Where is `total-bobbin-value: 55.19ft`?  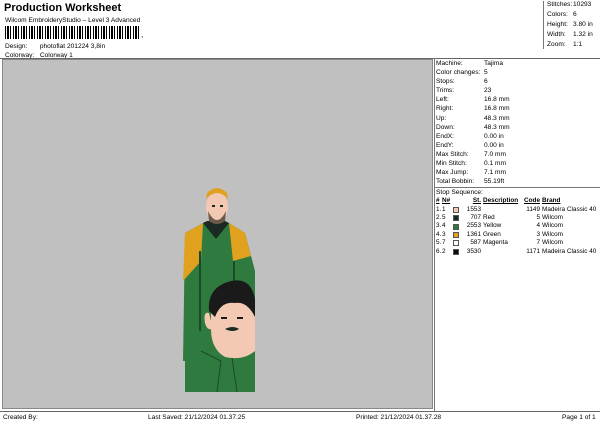
total-bobbin-value: 55.19ft is located at coordinates (494, 182).